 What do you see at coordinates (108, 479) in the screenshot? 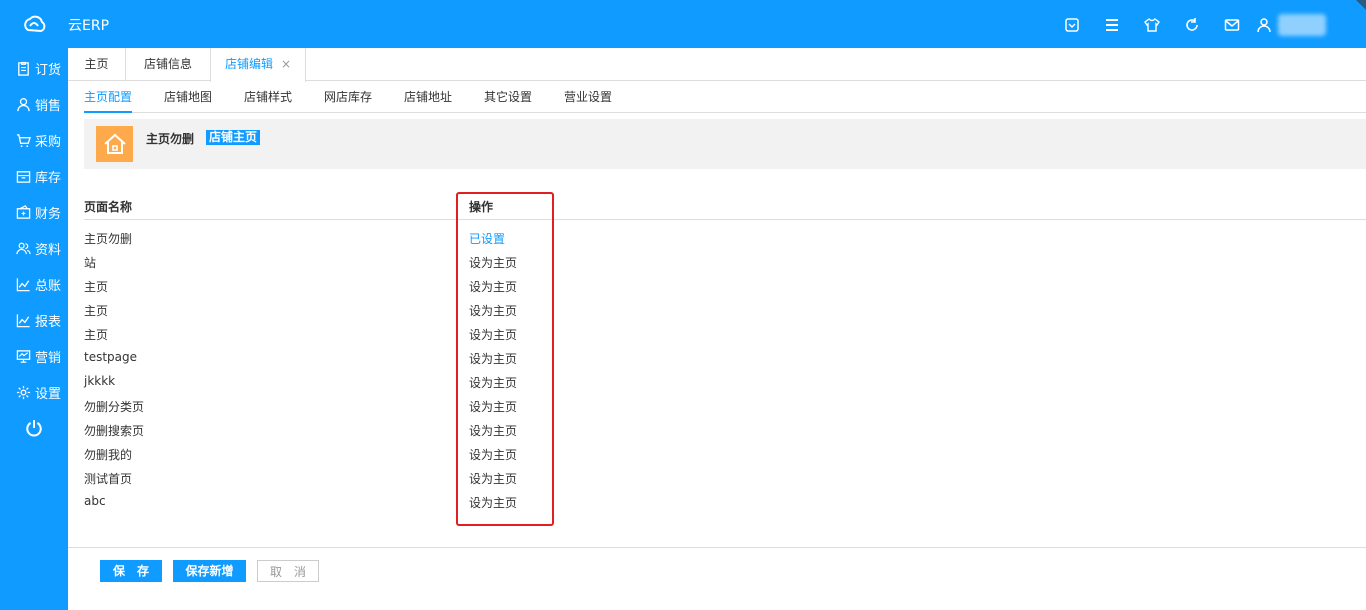
I see `page-name-cell: 测试首页` at bounding box center [108, 479].